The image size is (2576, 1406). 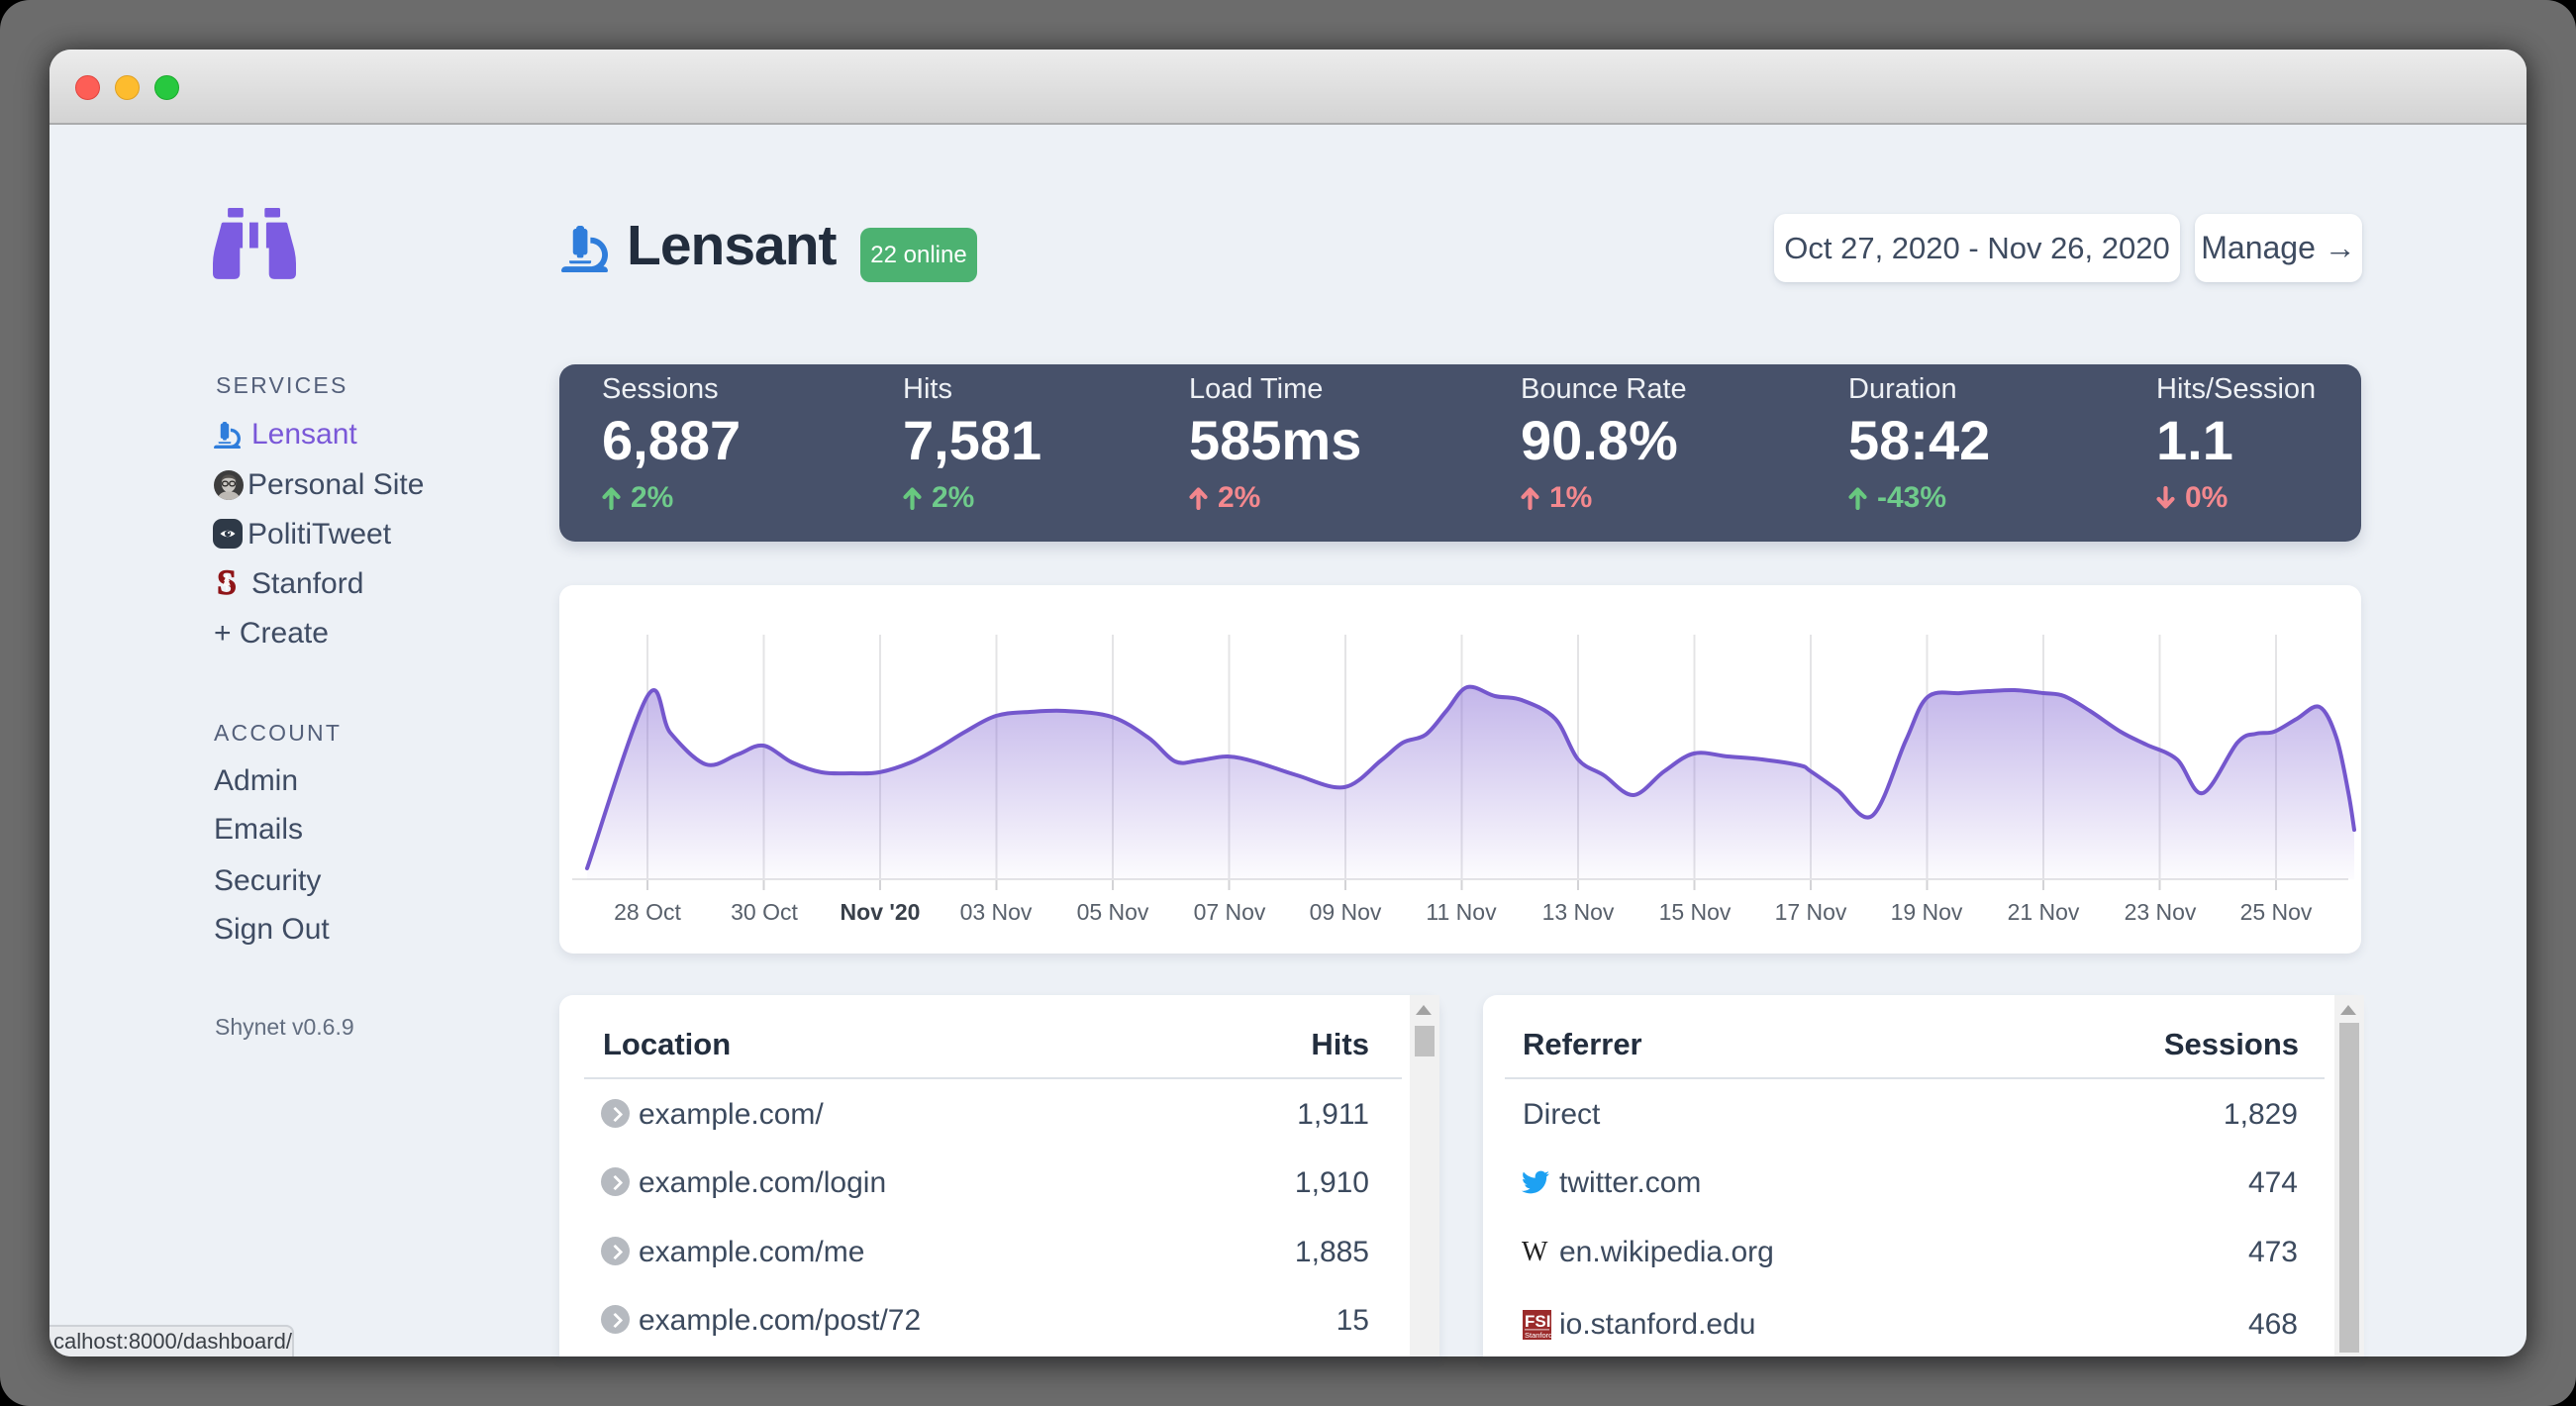 I want to click on svg-text: FSI, so click(x=1538, y=1322).